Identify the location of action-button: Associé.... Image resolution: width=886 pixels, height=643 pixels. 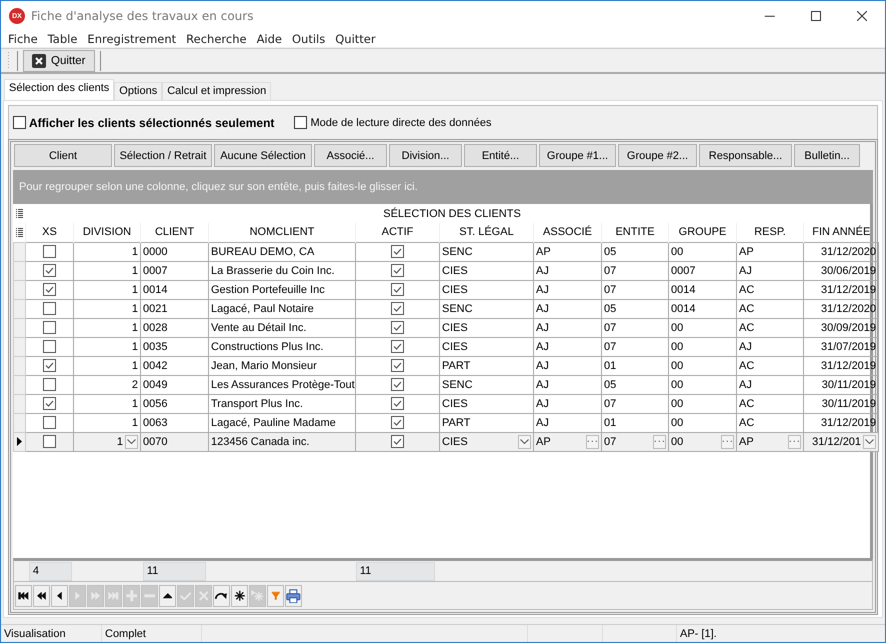
(350, 156).